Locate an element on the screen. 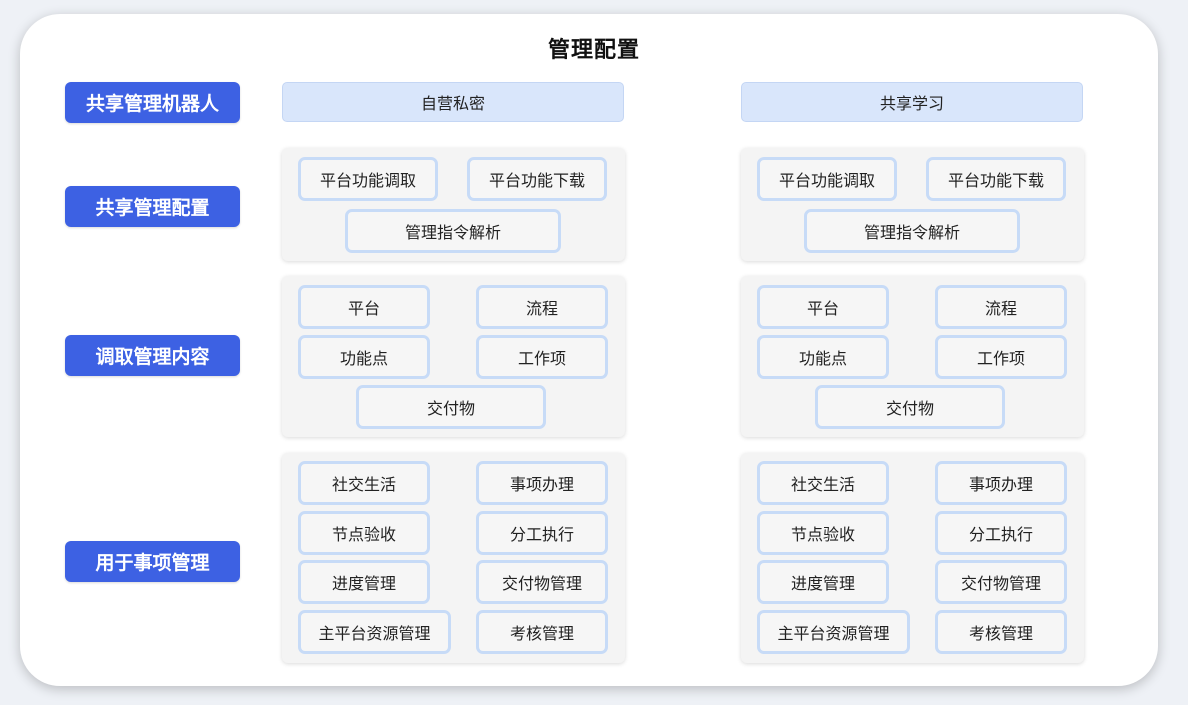 This screenshot has width=1188, height=705. row-label-usage: 用于事项管理 is located at coordinates (152, 561).